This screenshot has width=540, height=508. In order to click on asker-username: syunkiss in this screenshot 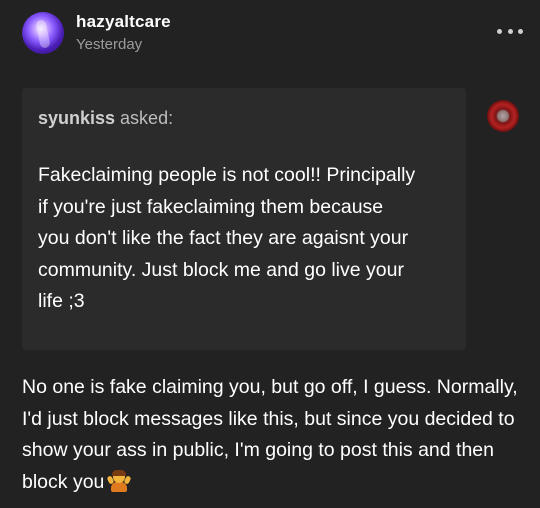, I will do `click(76, 118)`.